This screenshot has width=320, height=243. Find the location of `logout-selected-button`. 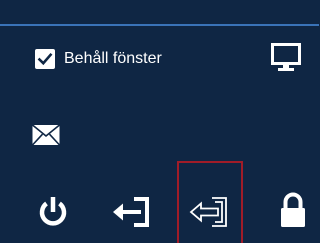

logout-selected-button is located at coordinates (211, 212).